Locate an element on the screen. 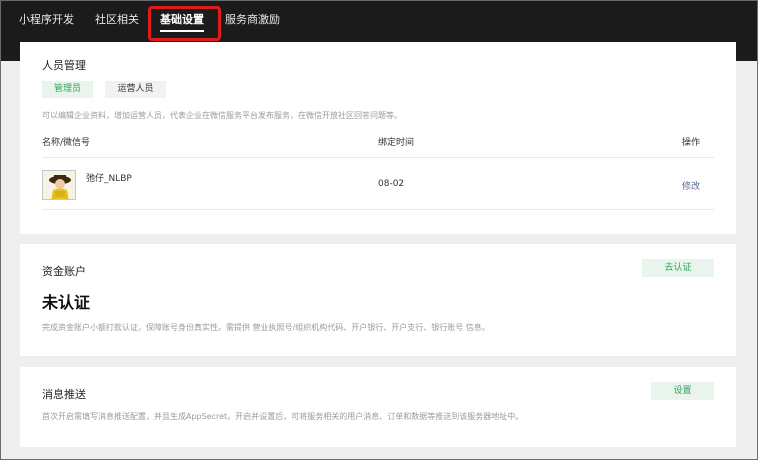 This screenshot has width=758, height=460. table-row-divider is located at coordinates (378, 209).